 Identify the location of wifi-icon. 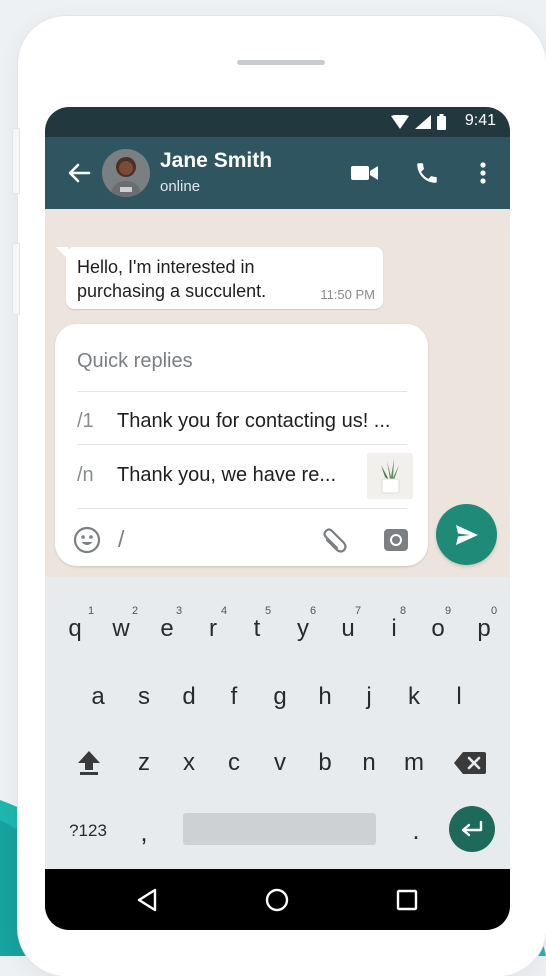
(400, 122).